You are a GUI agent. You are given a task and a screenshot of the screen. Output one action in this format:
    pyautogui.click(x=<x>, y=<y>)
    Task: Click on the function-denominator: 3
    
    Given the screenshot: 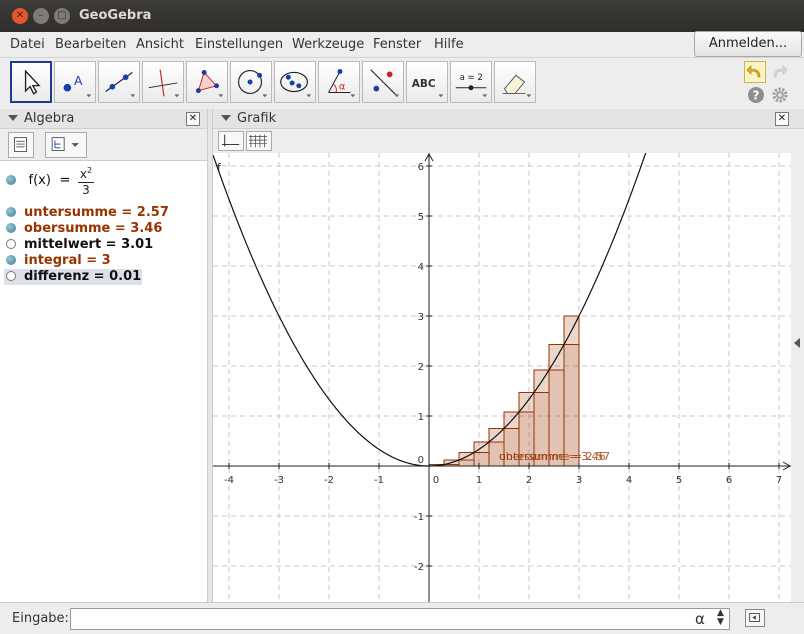 What is the action you would take?
    pyautogui.click(x=86, y=190)
    